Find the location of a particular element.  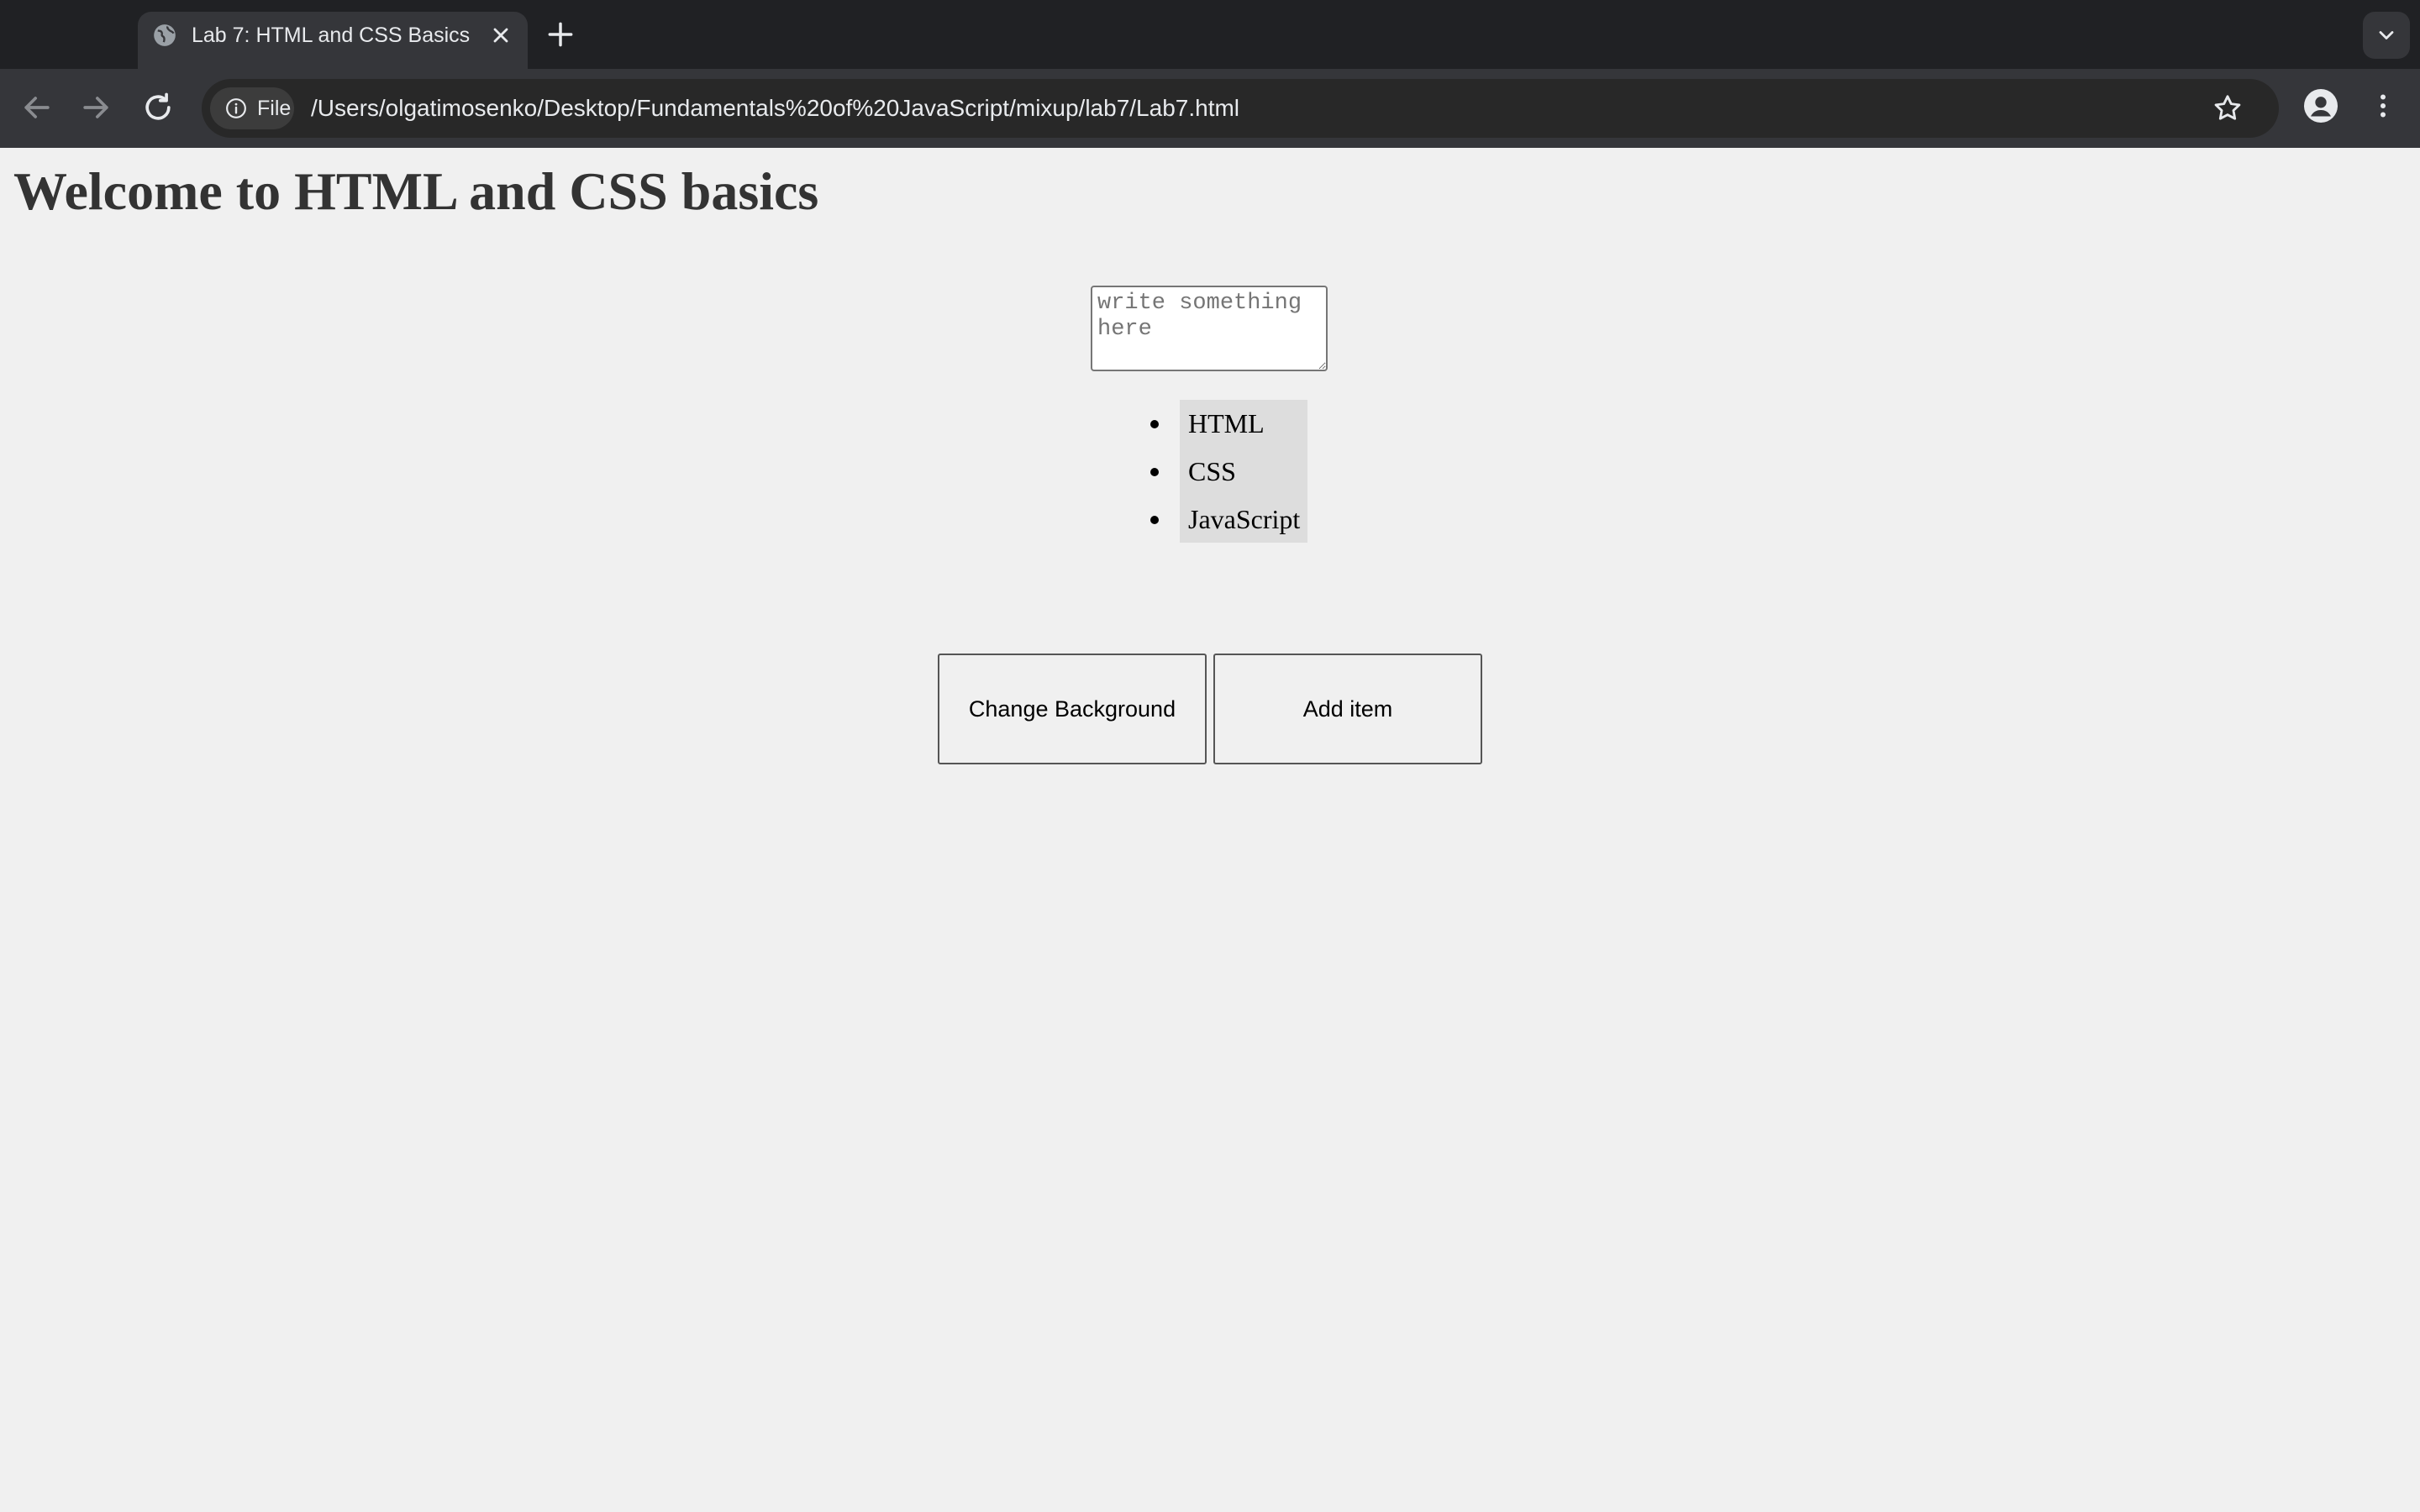

tab-title: Lab 7: HTML and CSS Basics is located at coordinates (331, 35).